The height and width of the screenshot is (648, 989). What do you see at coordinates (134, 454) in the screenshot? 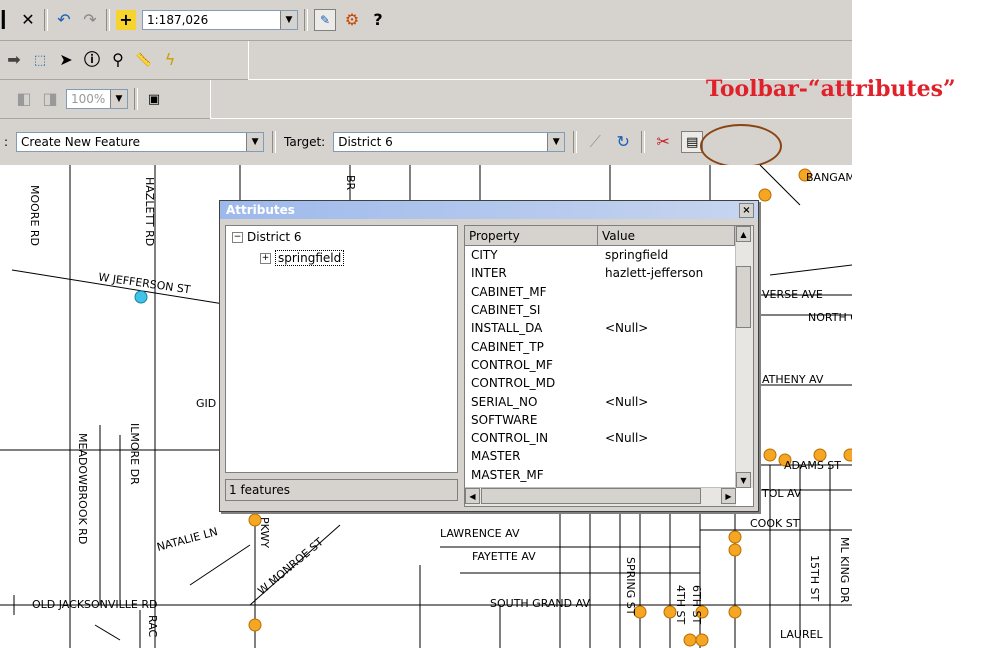
I see `map-label: ILMORE DR` at bounding box center [134, 454].